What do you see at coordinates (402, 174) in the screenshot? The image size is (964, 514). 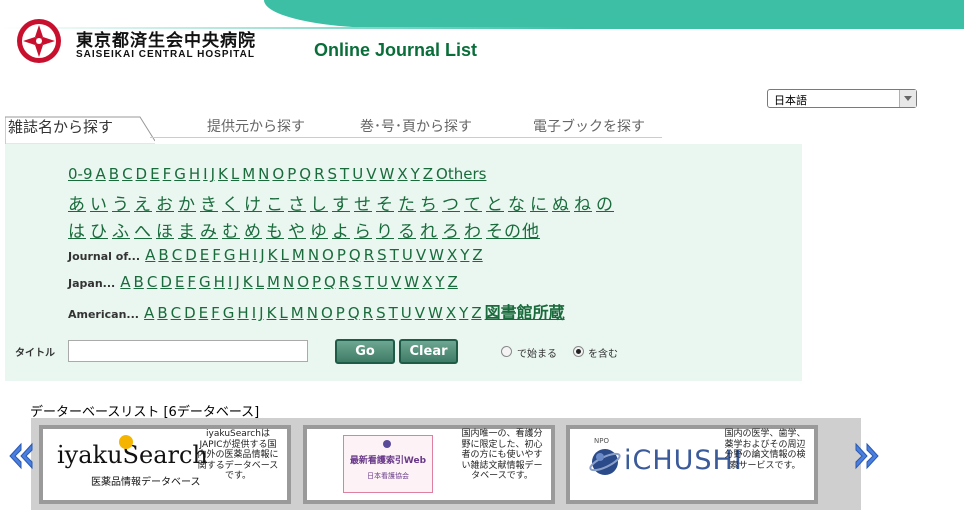 I see `index-letter-link: X` at bounding box center [402, 174].